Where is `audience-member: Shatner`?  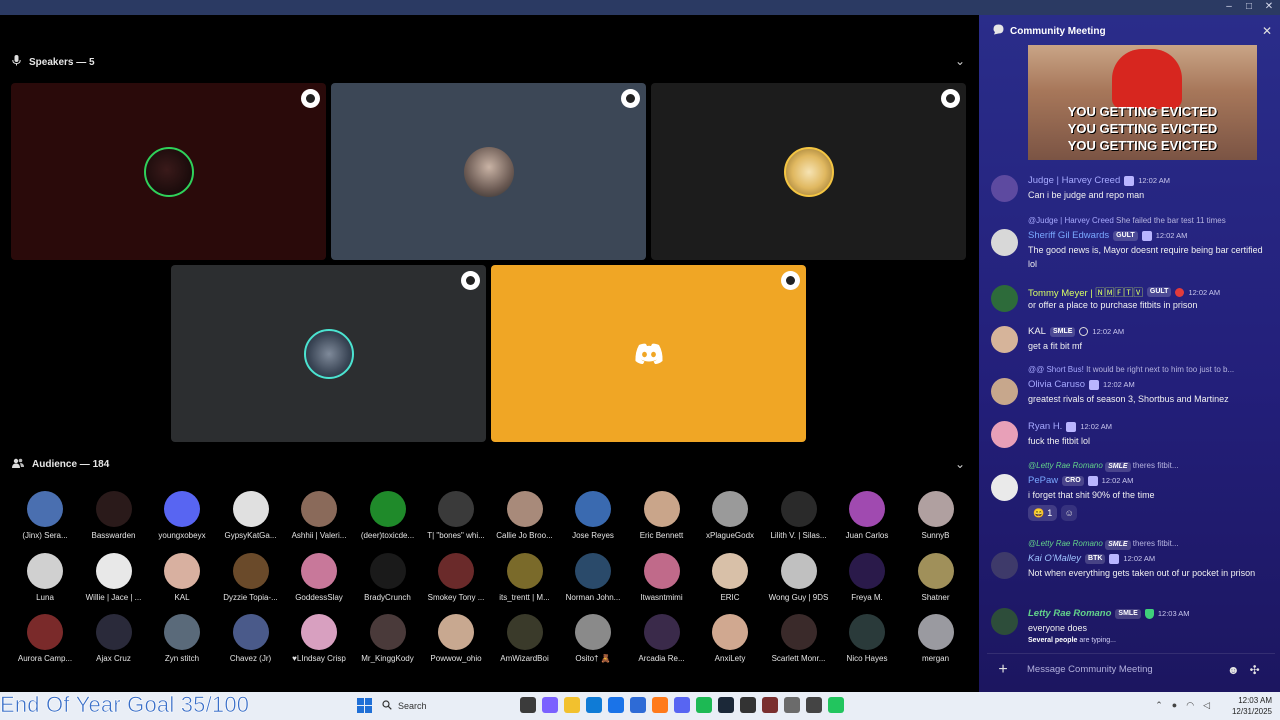 audience-member: Shatner is located at coordinates (936, 577).